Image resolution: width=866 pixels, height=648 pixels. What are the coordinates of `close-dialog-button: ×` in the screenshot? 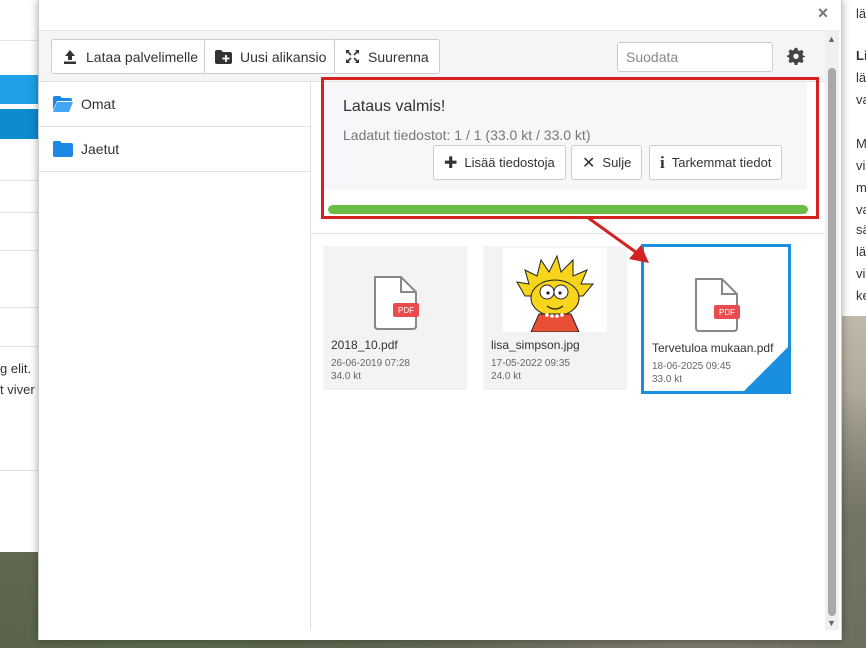 It's located at (823, 13).